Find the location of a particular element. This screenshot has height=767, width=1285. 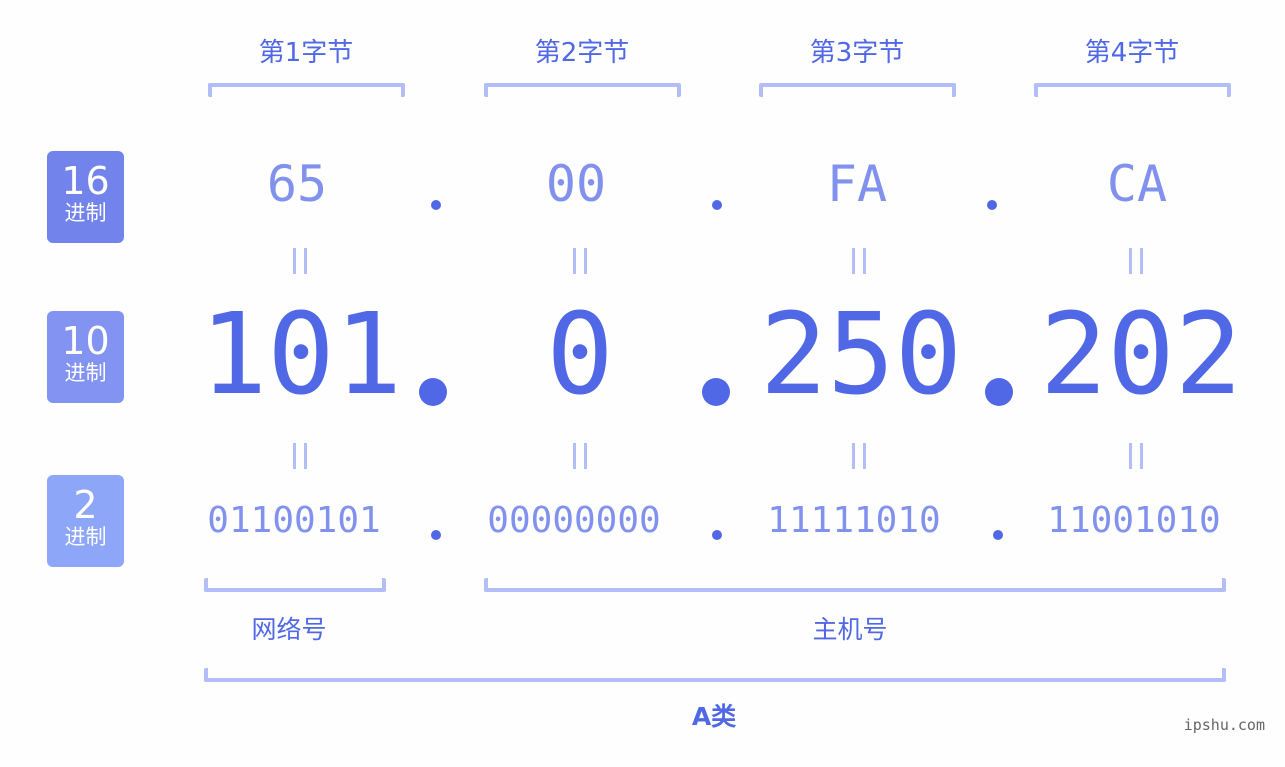

dec-badge: 10 进制 is located at coordinates (85, 357).